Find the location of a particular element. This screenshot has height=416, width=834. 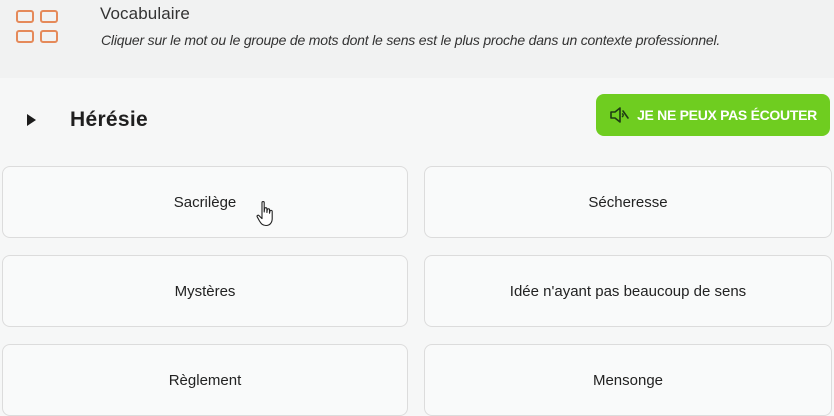

cant-listen-label: JE NE PEUX PAS ÉCOUTER is located at coordinates (727, 115).